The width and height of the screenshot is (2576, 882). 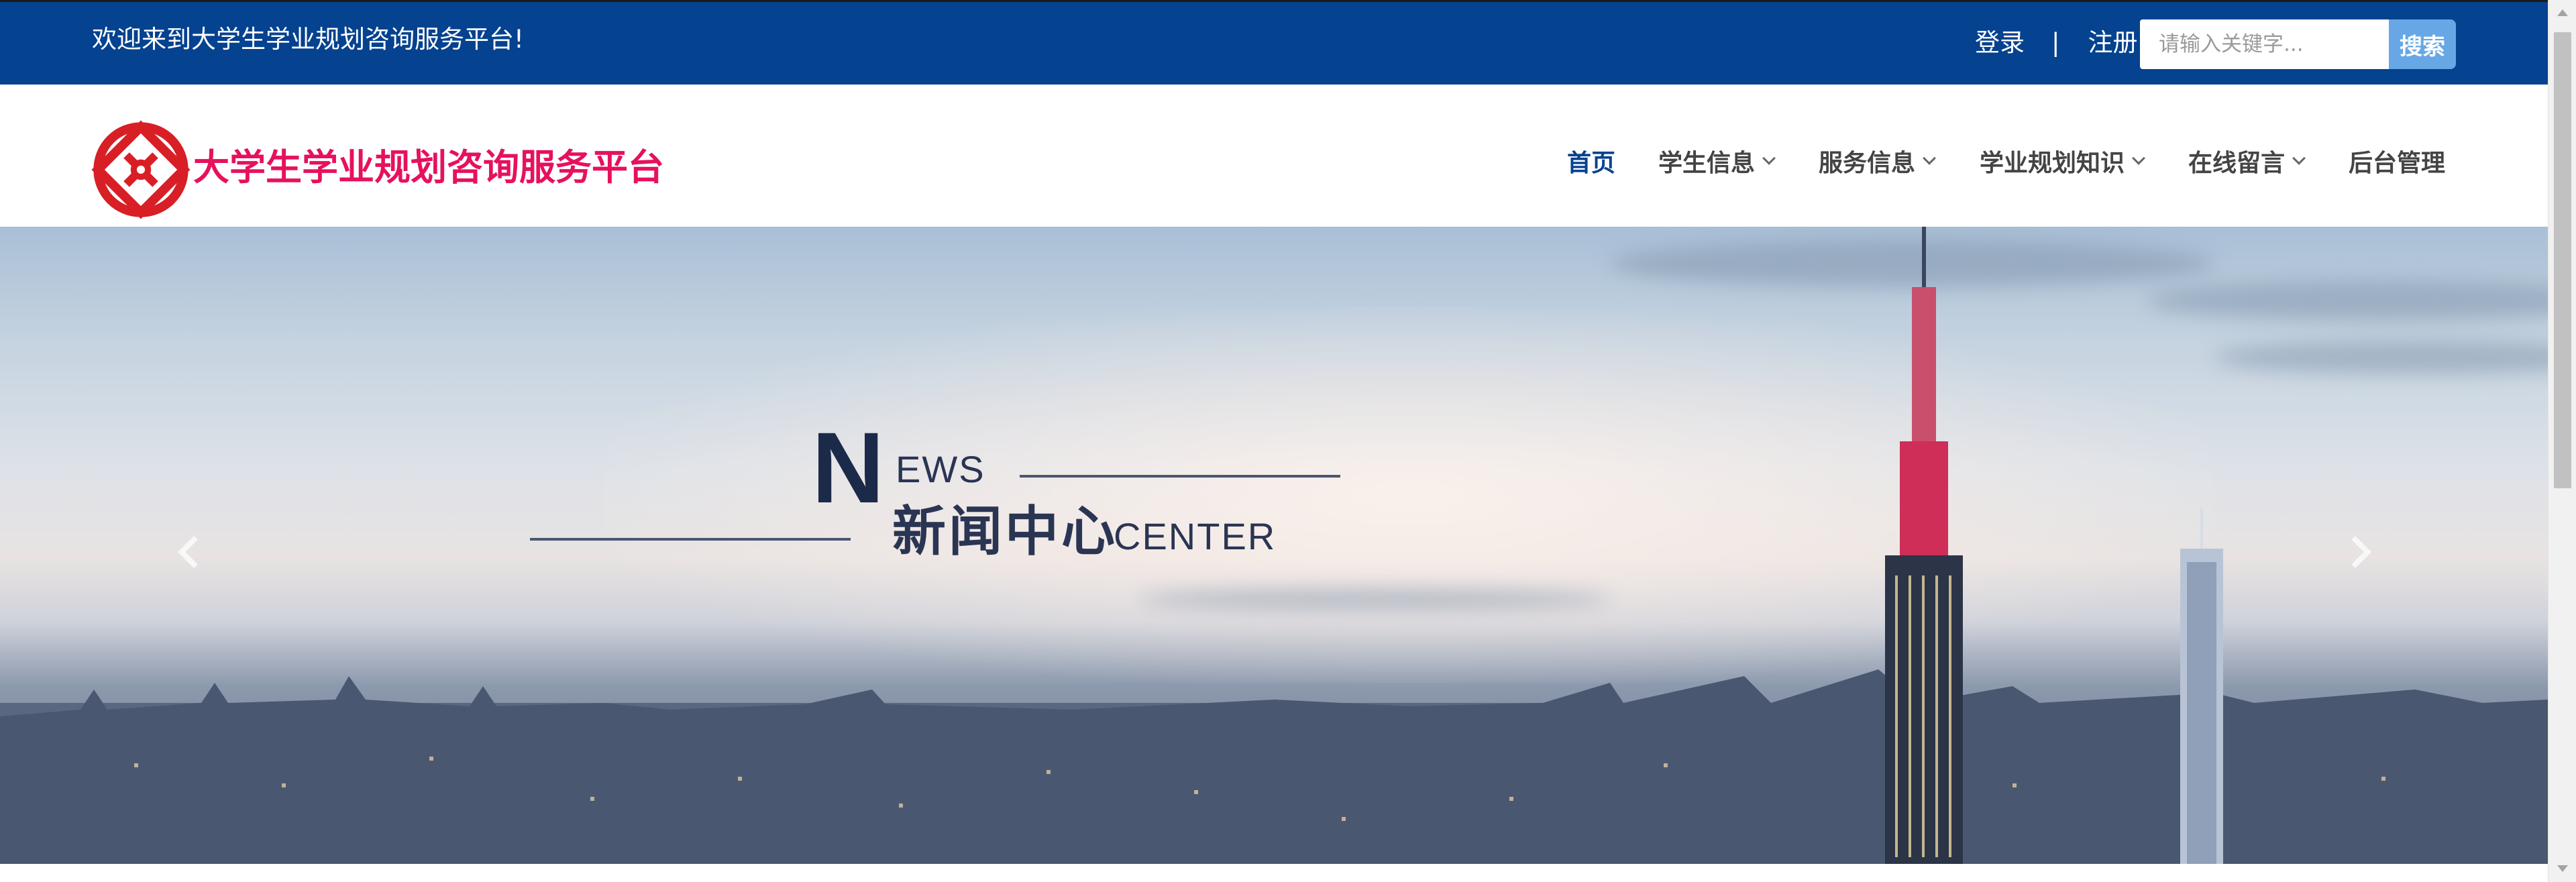 I want to click on scroll-down-arrow-icon, so click(x=2562, y=868).